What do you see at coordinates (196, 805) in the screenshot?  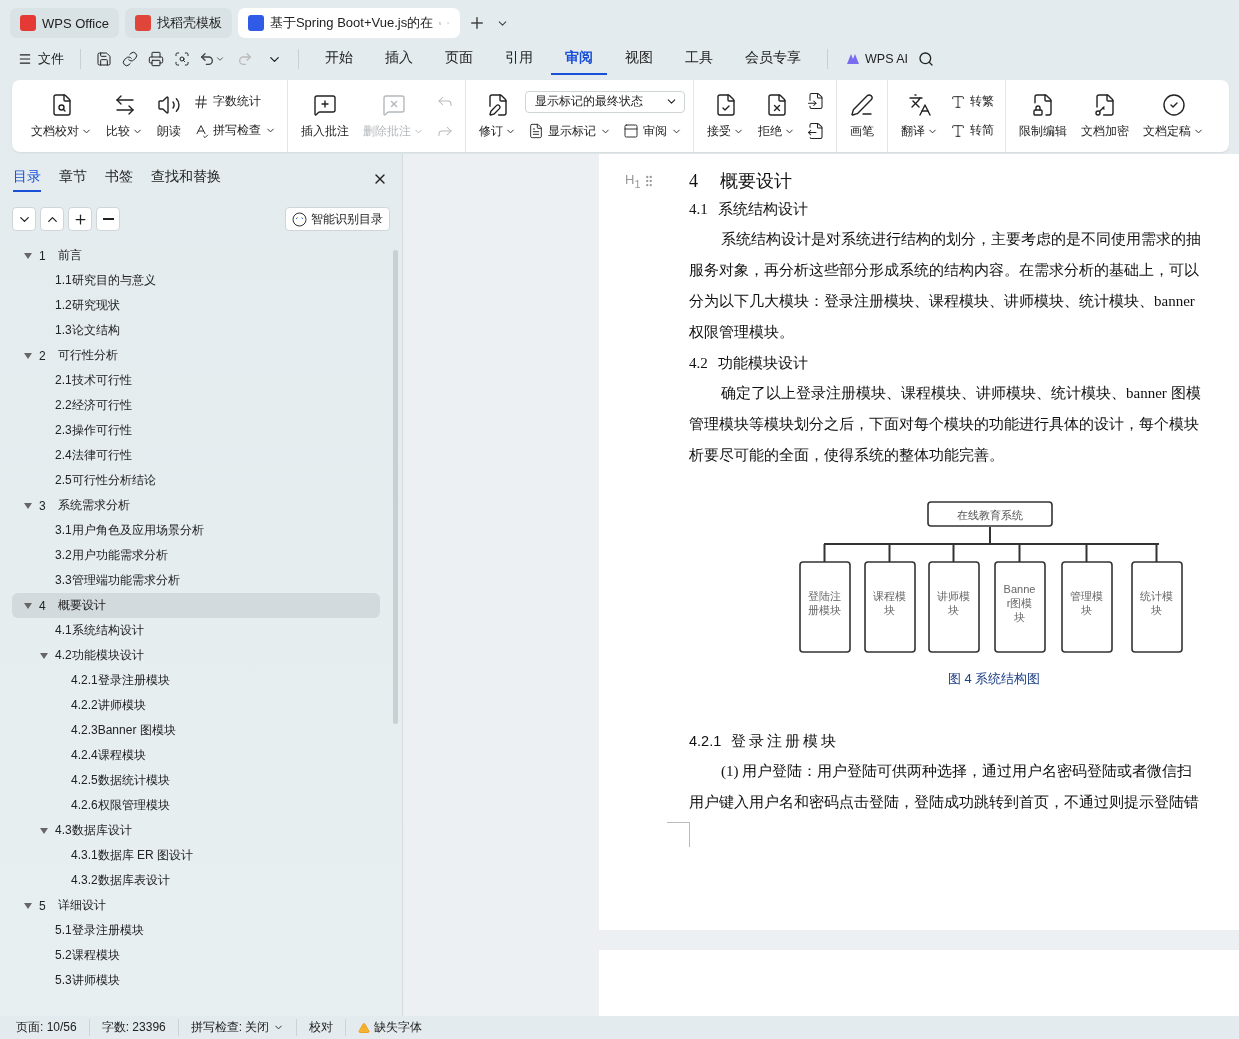 I see `outline-item: 4.2.6权限管理模块` at bounding box center [196, 805].